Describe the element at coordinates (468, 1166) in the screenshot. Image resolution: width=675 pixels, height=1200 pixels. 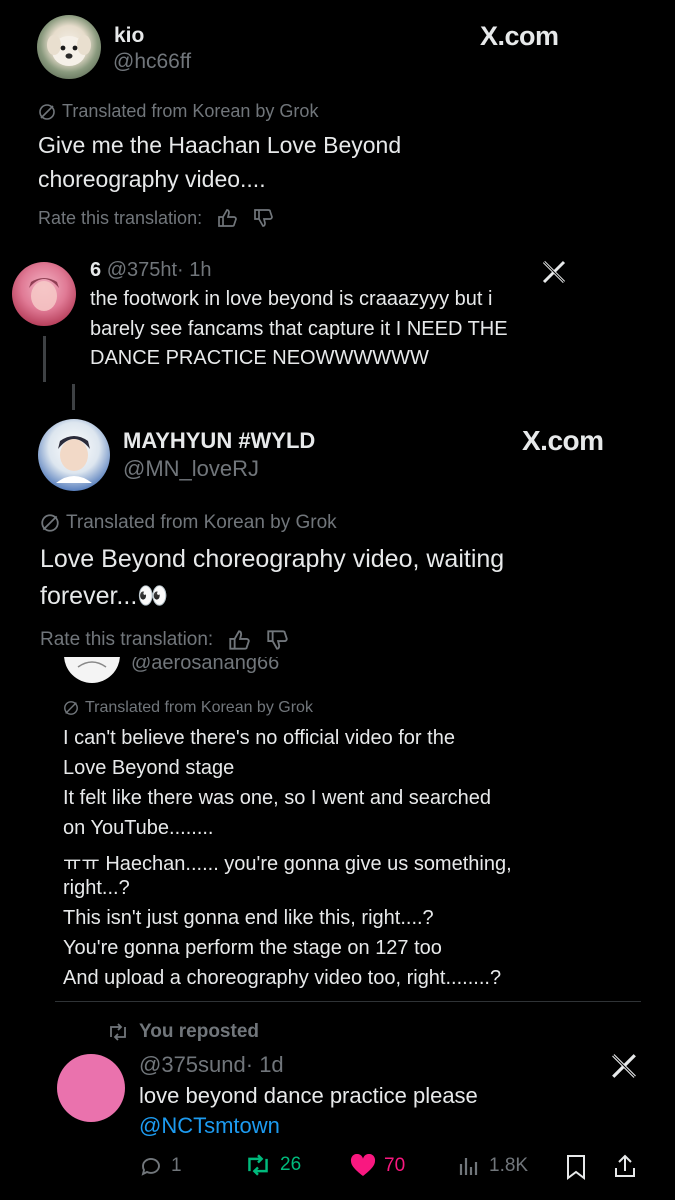
I see `views-icon` at that location.